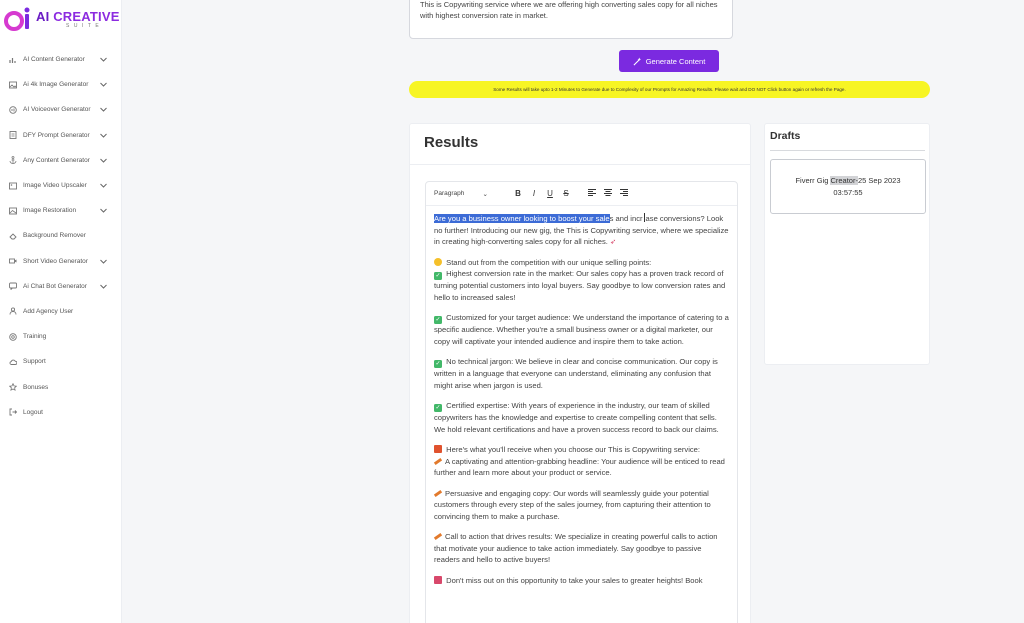 Image resolution: width=1024 pixels, height=623 pixels. Describe the element at coordinates (581, 194) in the screenshot. I see `editor-toolbar: Paragraph ⌄ B I U S` at that location.